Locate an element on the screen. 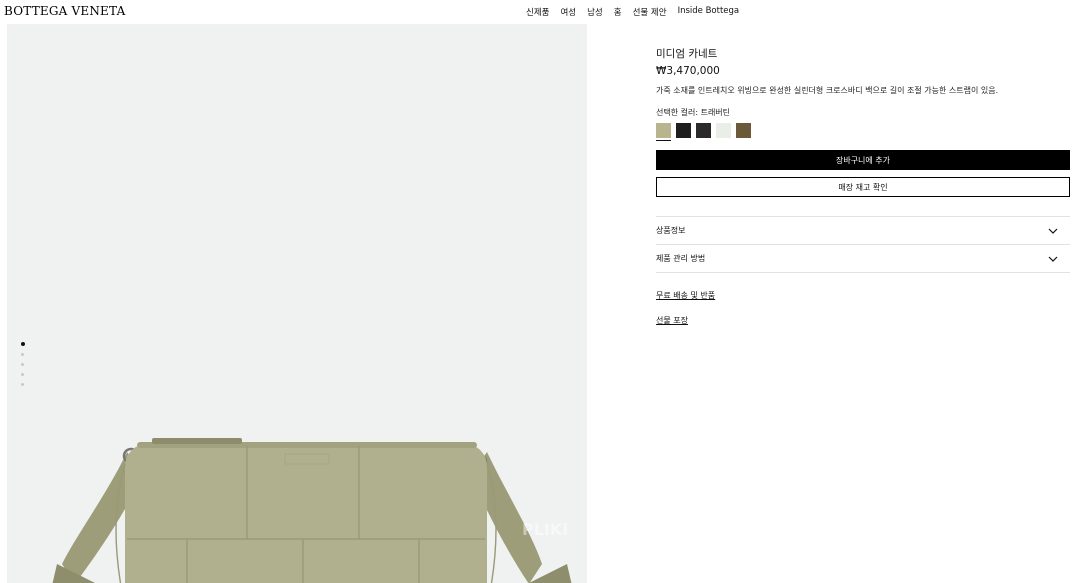  brand-logo: BOTTEGA VENETA is located at coordinates (64, 11).